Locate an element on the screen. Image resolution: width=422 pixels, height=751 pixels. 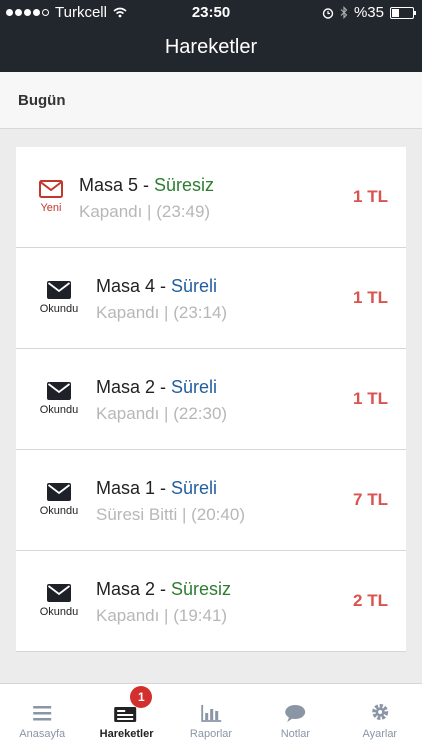
item-amount: 2 TL is located at coordinates (370, 600).